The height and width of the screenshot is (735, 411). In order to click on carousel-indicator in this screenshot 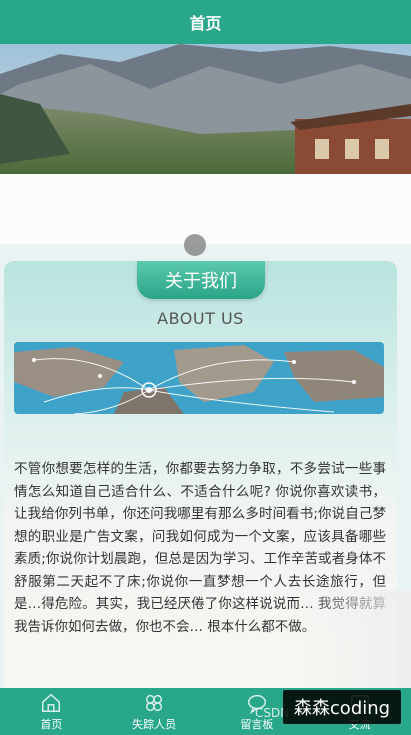, I will do `click(195, 245)`.